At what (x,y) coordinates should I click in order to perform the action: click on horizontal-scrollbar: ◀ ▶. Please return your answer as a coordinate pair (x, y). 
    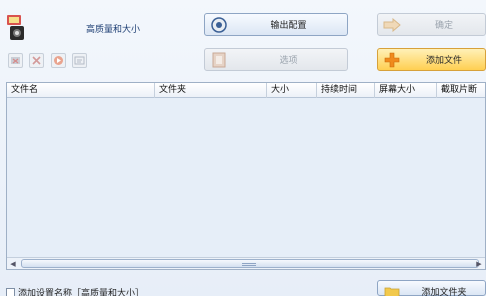
    Looking at the image, I should click on (246, 263).